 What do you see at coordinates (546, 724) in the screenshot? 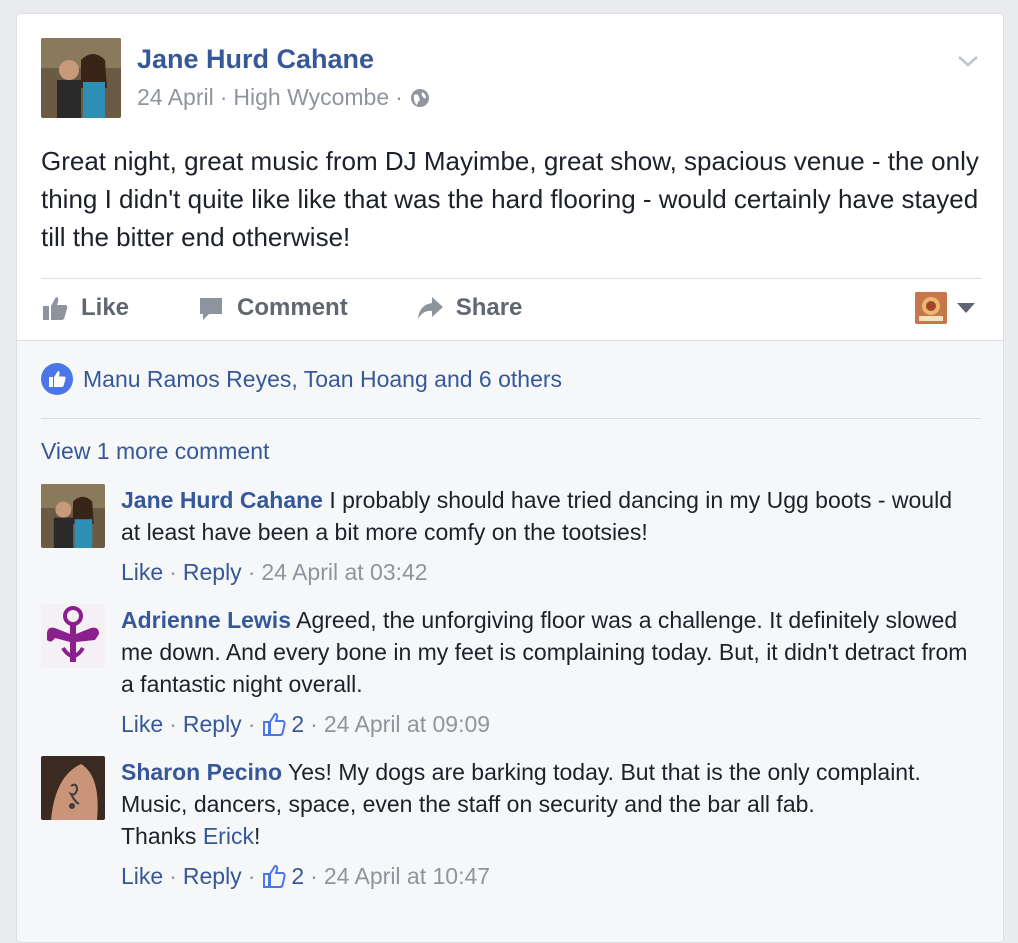
I see `comment-actions: Like · Reply · 2 · 24 April at 09:09` at bounding box center [546, 724].